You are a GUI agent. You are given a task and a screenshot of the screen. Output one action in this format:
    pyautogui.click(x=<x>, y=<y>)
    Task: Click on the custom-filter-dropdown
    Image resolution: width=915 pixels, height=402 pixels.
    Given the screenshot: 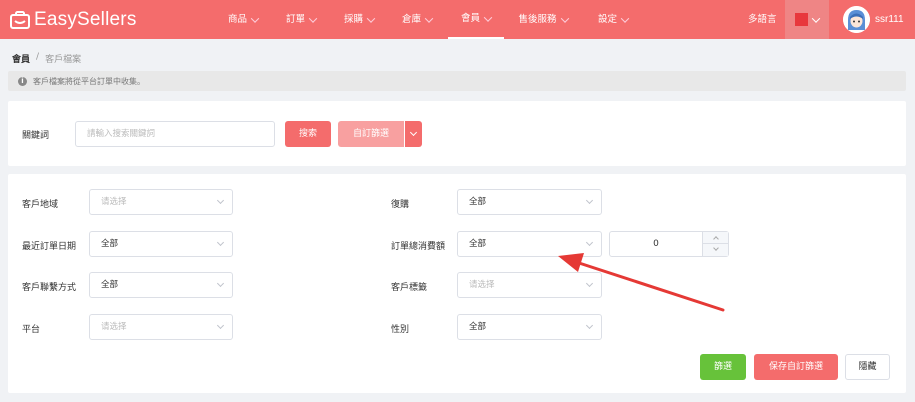 What is the action you would take?
    pyautogui.click(x=413, y=134)
    